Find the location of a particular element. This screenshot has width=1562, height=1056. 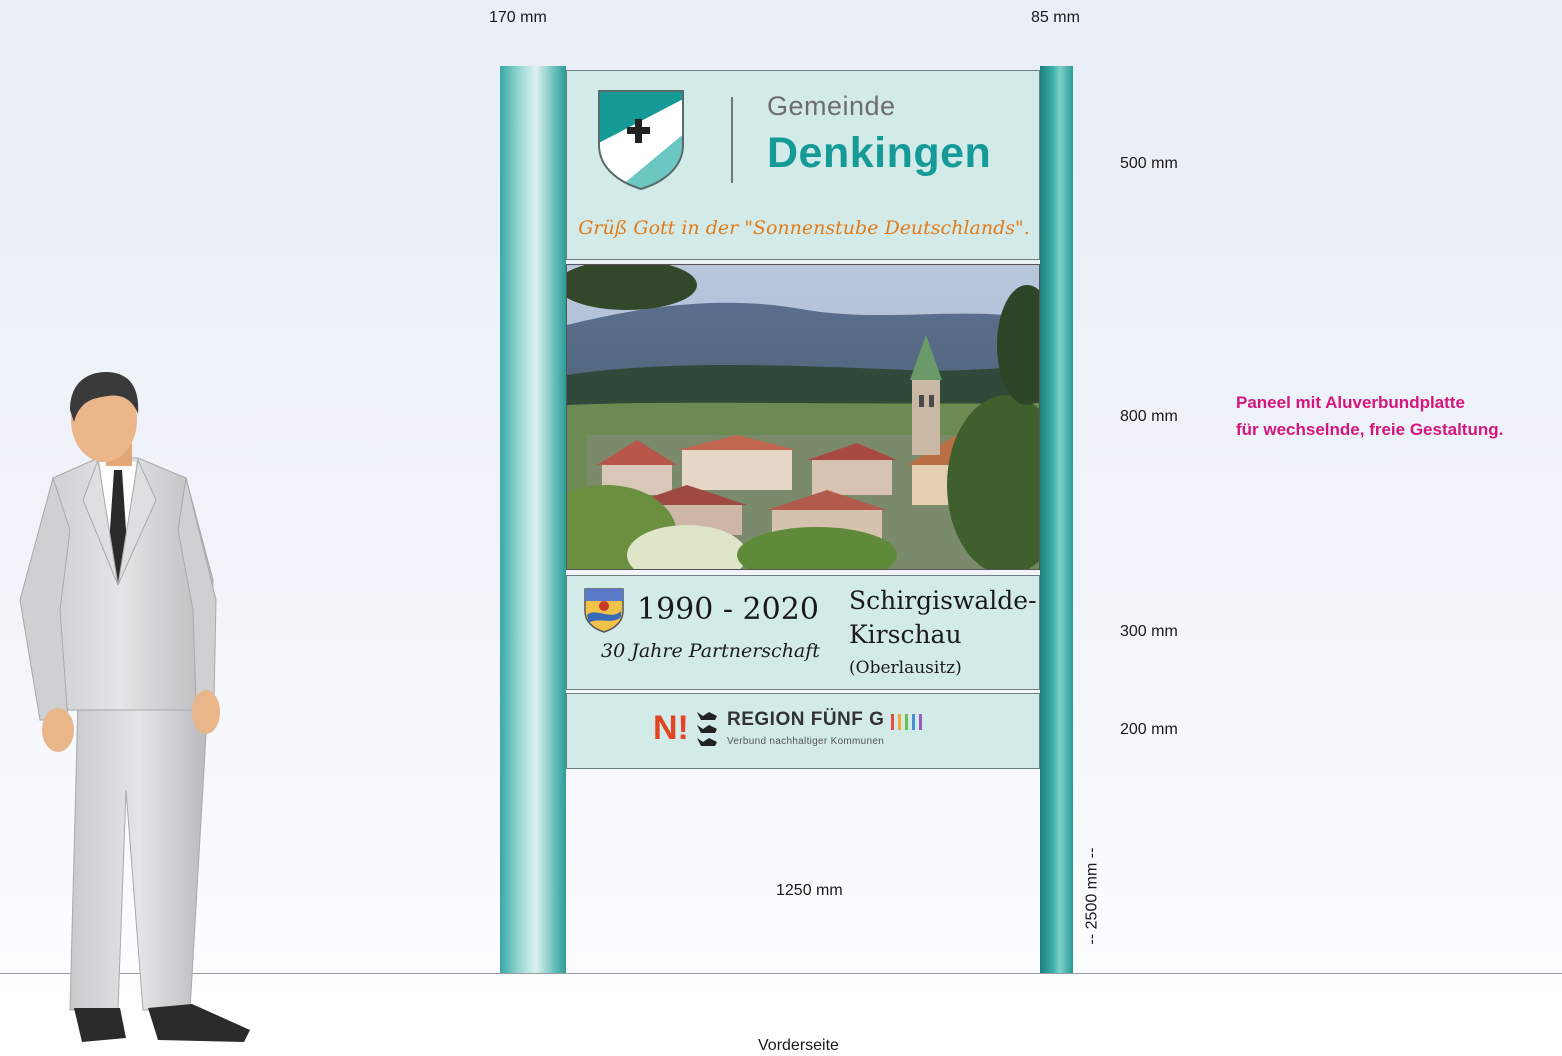

dimension-right-post-width: 85 mm is located at coordinates (1055, 17).